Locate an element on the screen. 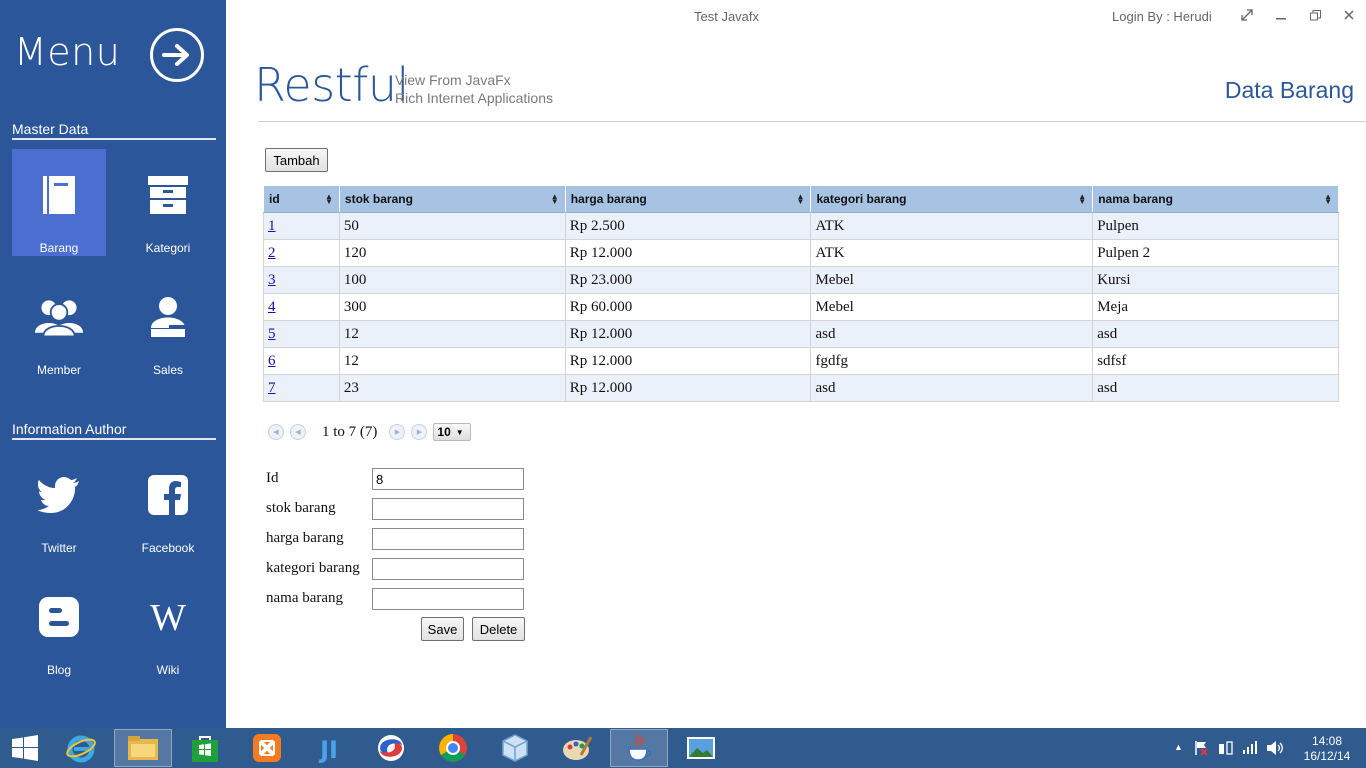 The height and width of the screenshot is (768, 1366). save-button: Save is located at coordinates (442, 629).